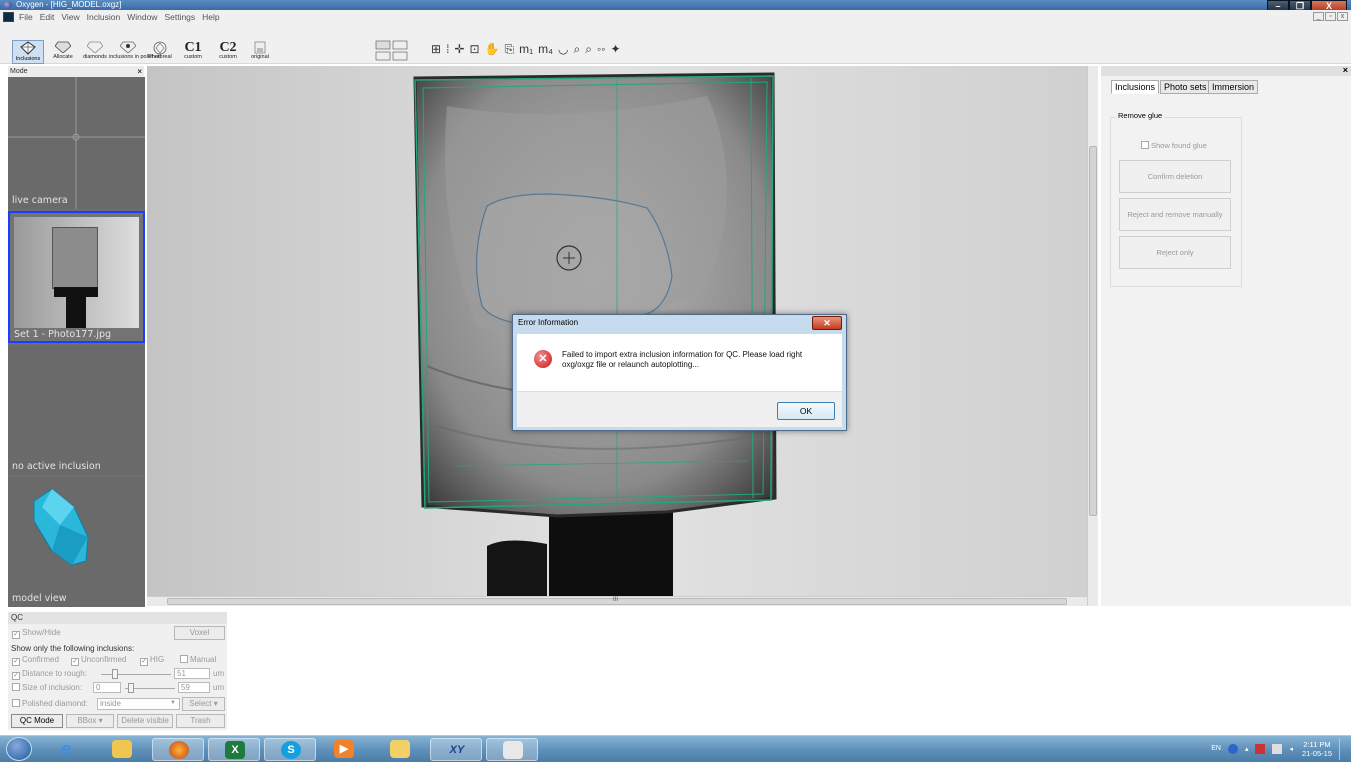 Image resolution: width=1351 pixels, height=762 pixels. Describe the element at coordinates (138, 704) in the screenshot. I see `polished-diamond-select: inside ▼` at that location.